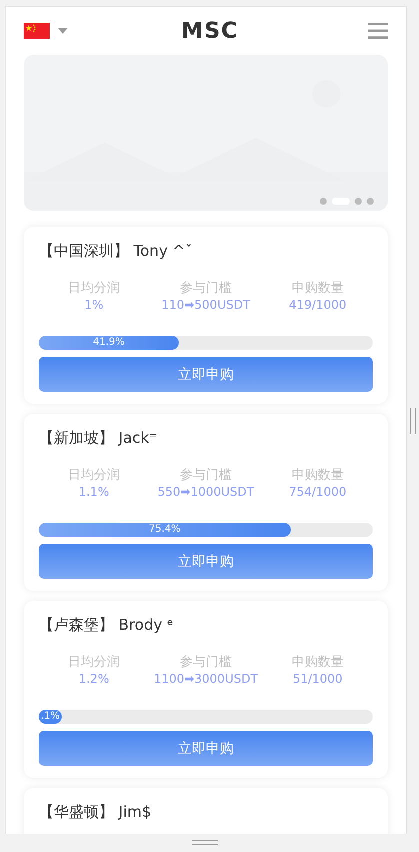 The width and height of the screenshot is (419, 852). Describe the element at coordinates (317, 679) in the screenshot. I see `stat-value: 51/1000` at that location.